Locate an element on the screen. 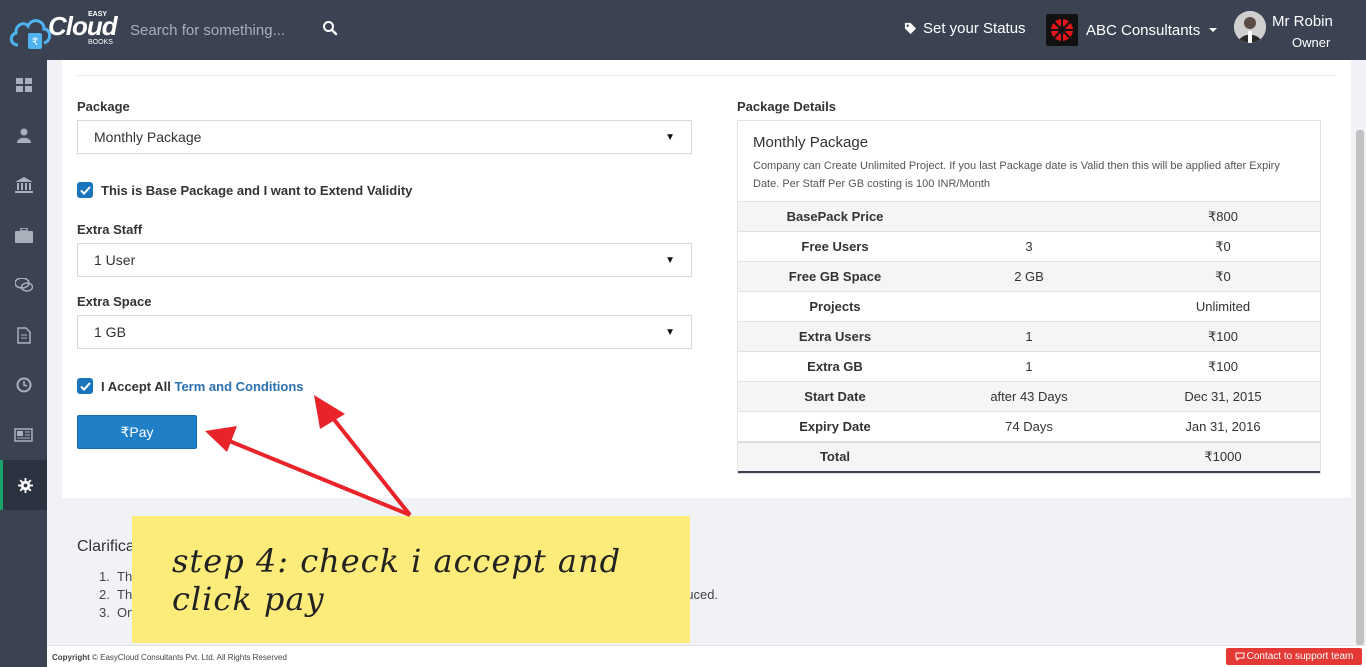  sidebar-item-bank is located at coordinates (23, 185).